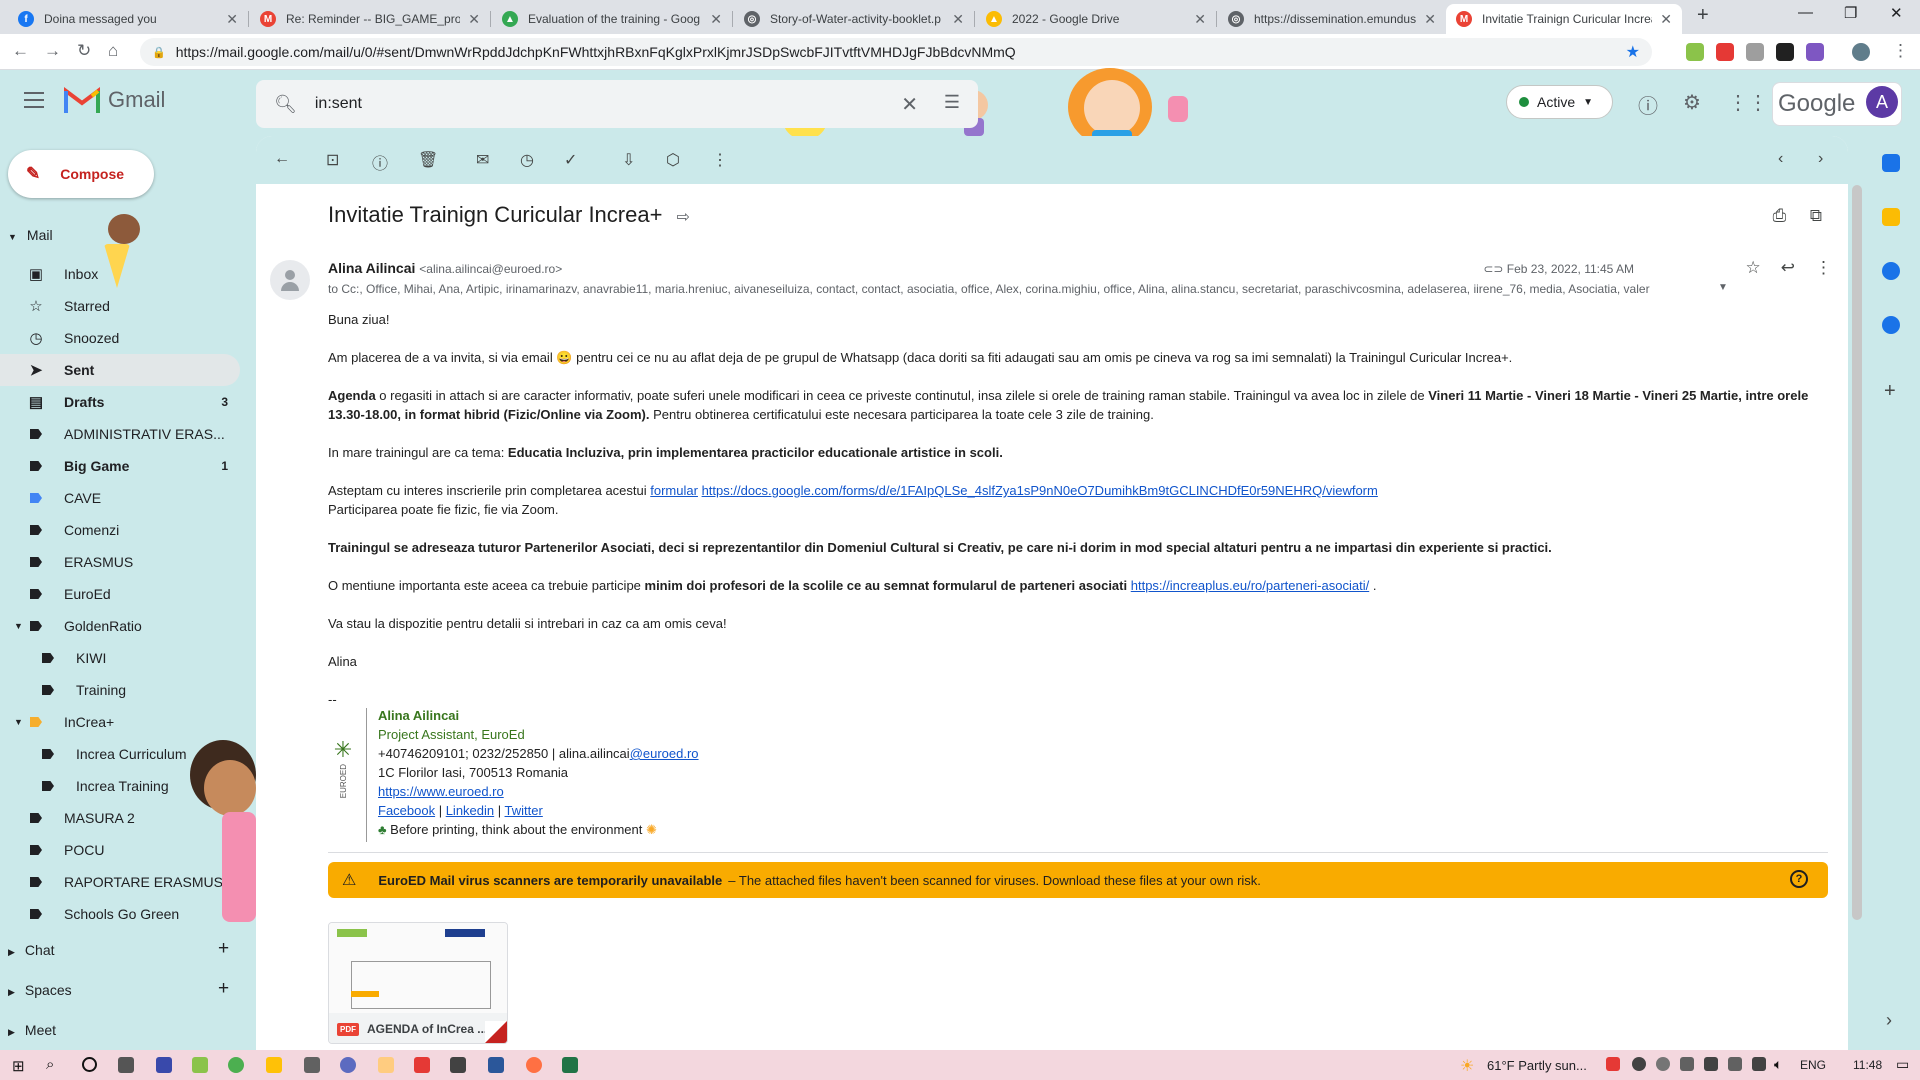 This screenshot has width=1920, height=1080. What do you see at coordinates (120, 722) in the screenshot?
I see `nav-label-increa-plus: ▼ InCrea+` at bounding box center [120, 722].